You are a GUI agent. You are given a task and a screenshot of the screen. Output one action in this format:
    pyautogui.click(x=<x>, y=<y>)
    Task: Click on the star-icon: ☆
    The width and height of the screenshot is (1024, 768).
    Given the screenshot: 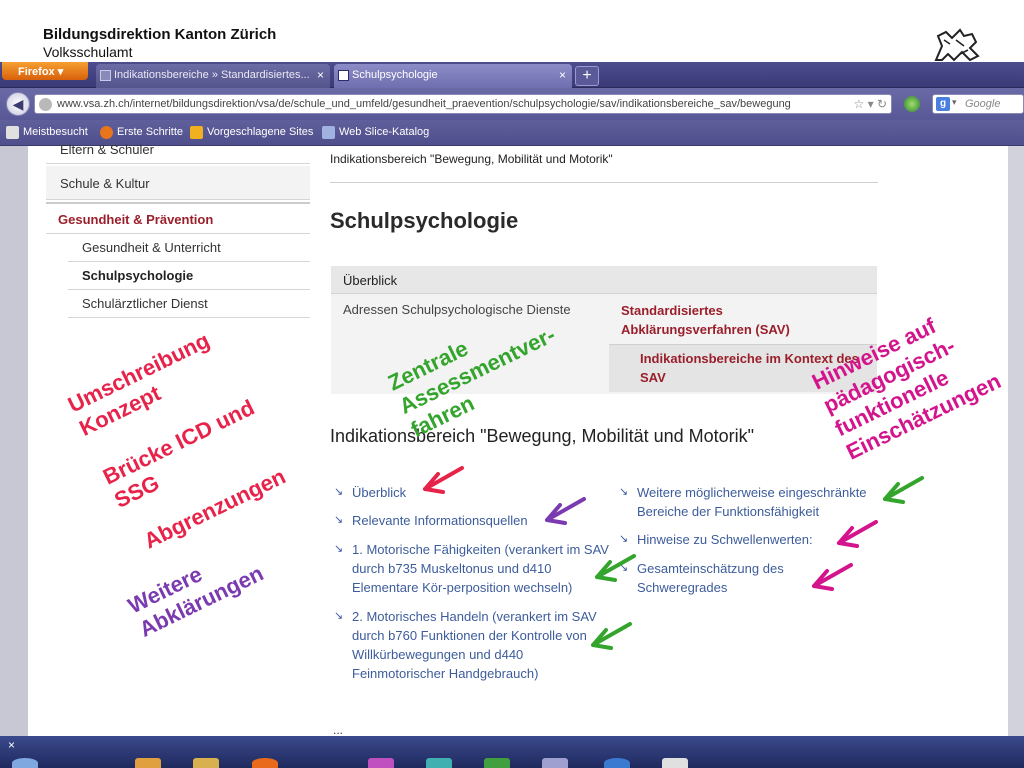 What is the action you would take?
    pyautogui.click(x=858, y=104)
    